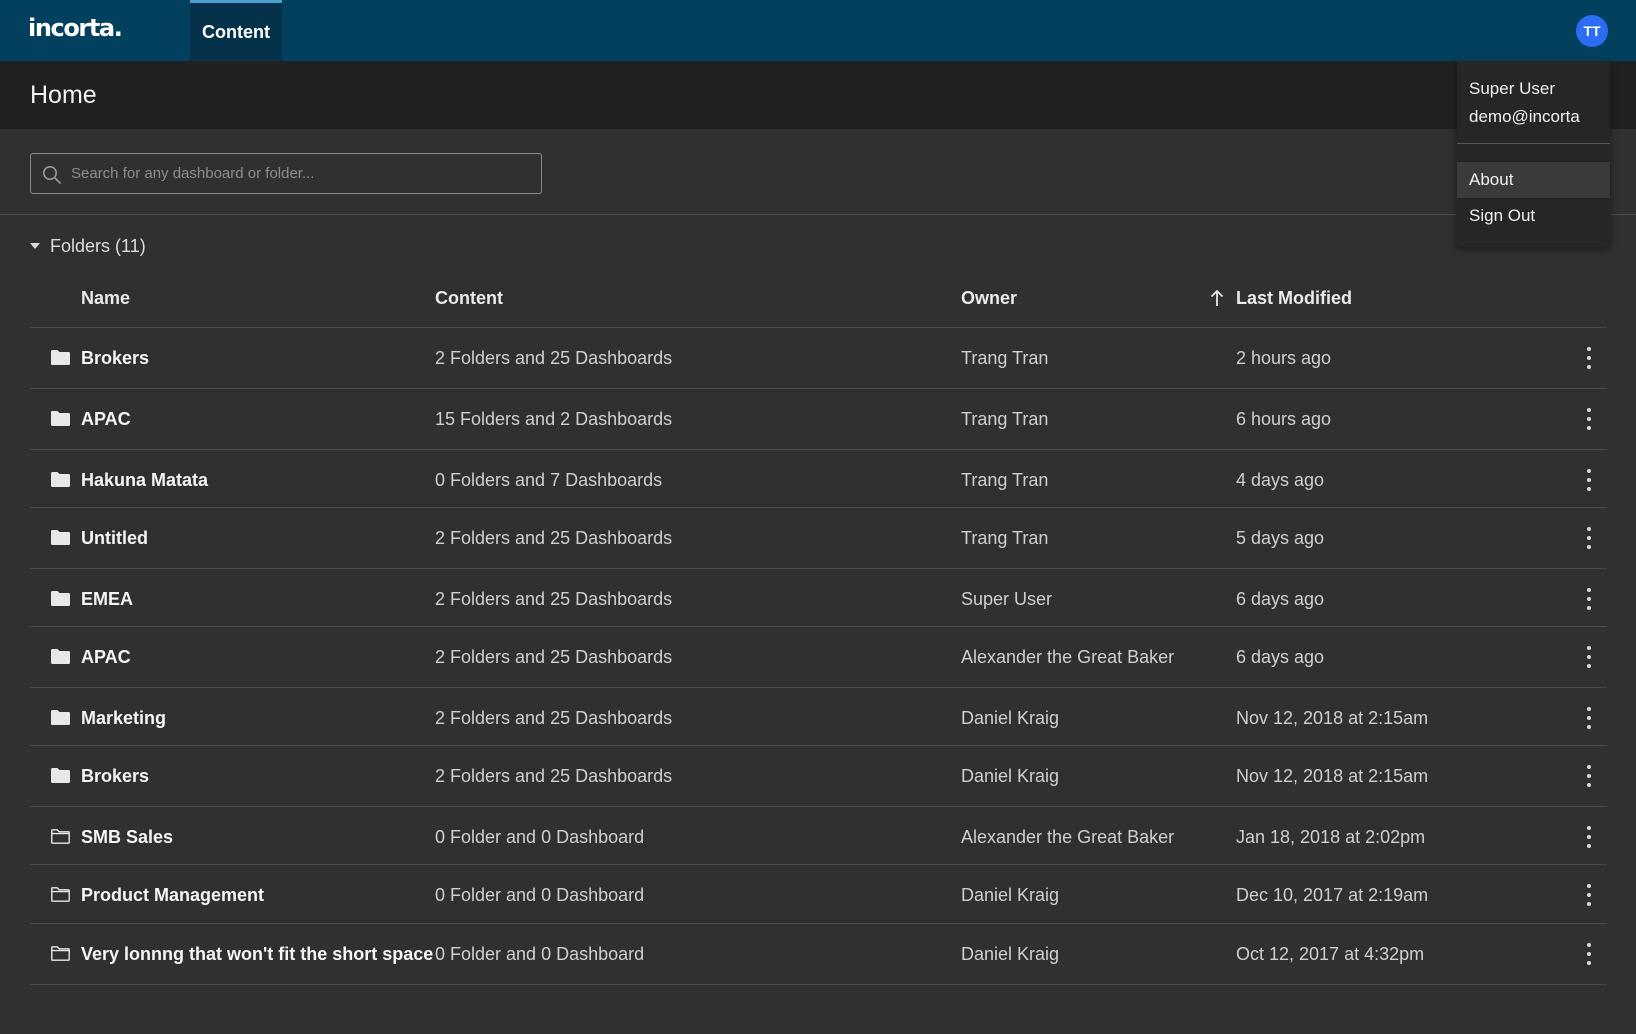 The height and width of the screenshot is (1034, 1636). What do you see at coordinates (172, 895) in the screenshot?
I see `row-name: Product Management` at bounding box center [172, 895].